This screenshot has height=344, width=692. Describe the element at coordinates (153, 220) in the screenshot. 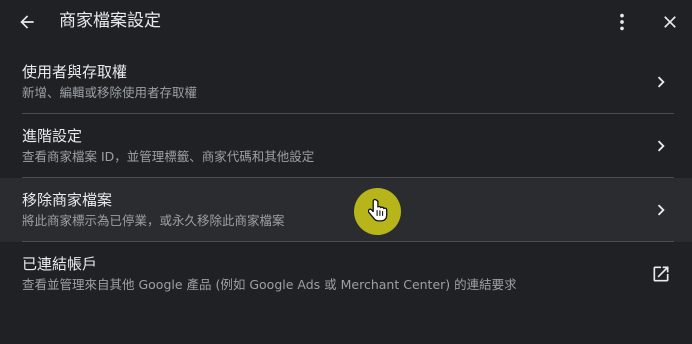

I see `list-item-subtitle: 將此商家標示為已停業，或永久移除此商家檔案` at that location.